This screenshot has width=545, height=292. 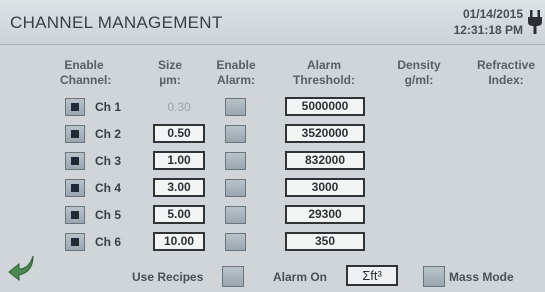 What do you see at coordinates (372, 275) in the screenshot?
I see `alarm-on-unit-button: Σft³` at bounding box center [372, 275].